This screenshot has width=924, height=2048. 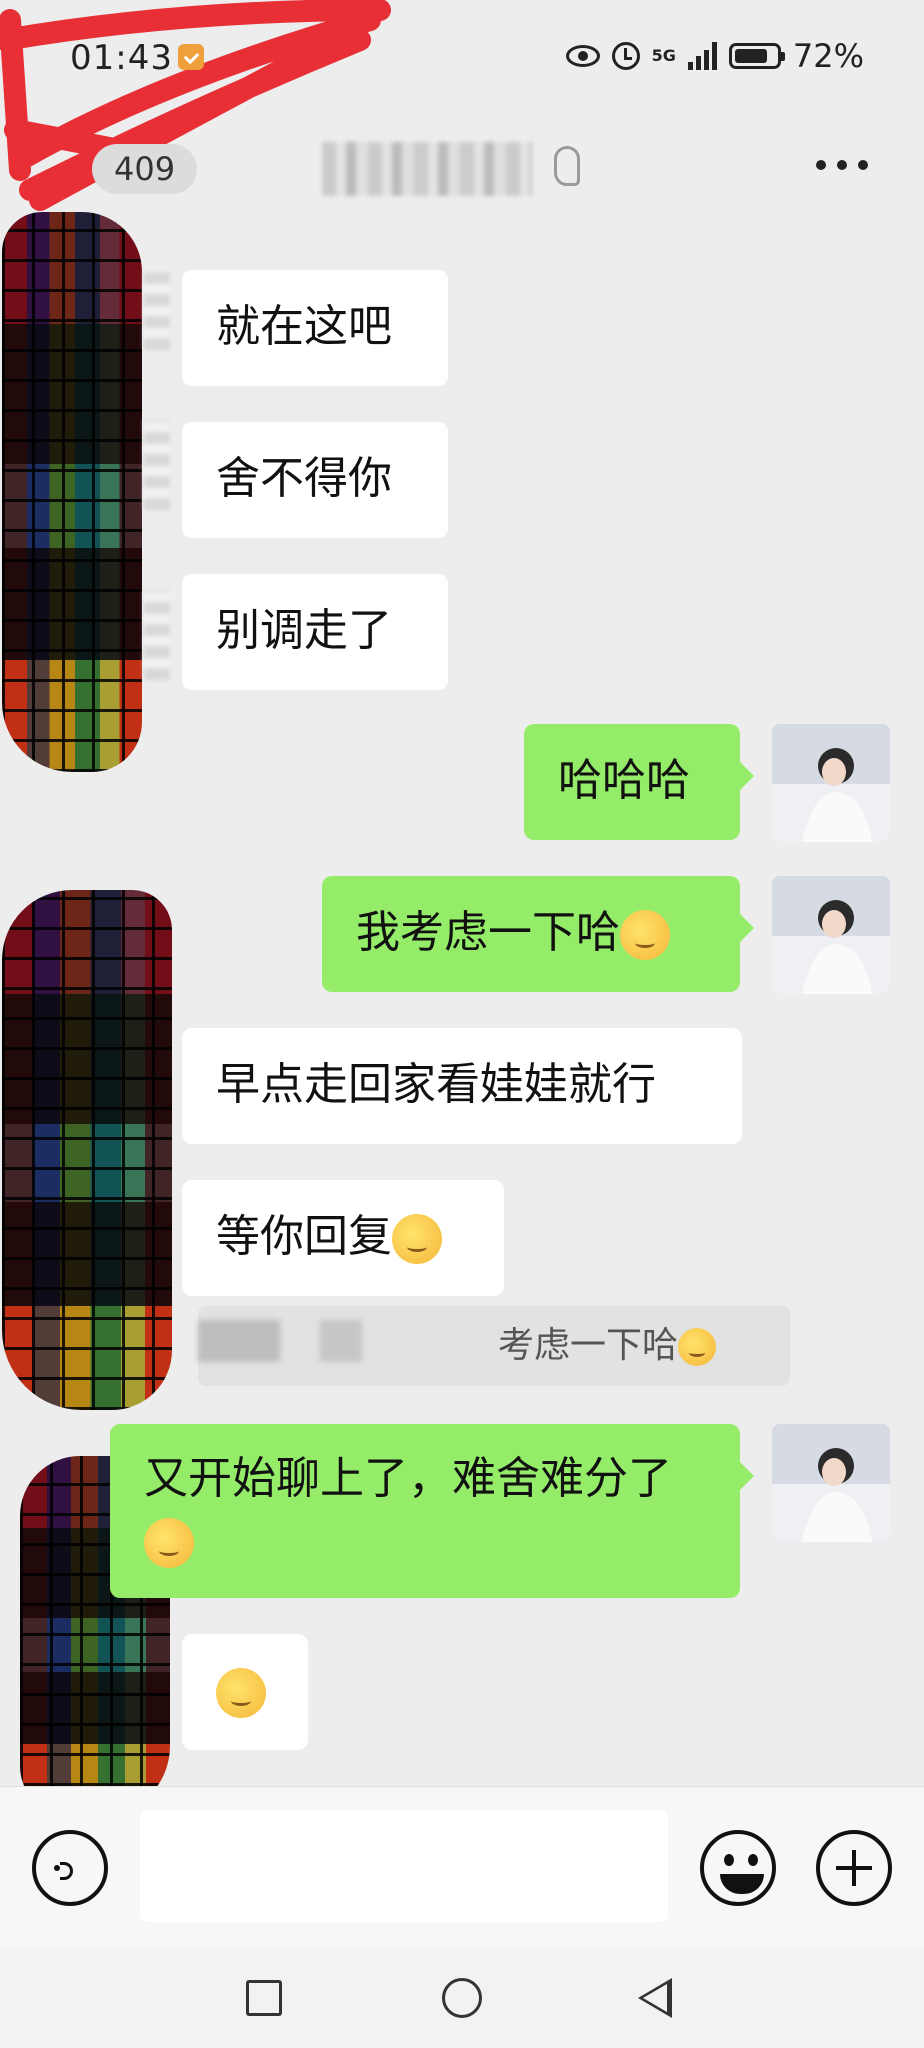 I want to click on message-bubble-outgoing: 我考虑一下哈, so click(x=538, y=934).